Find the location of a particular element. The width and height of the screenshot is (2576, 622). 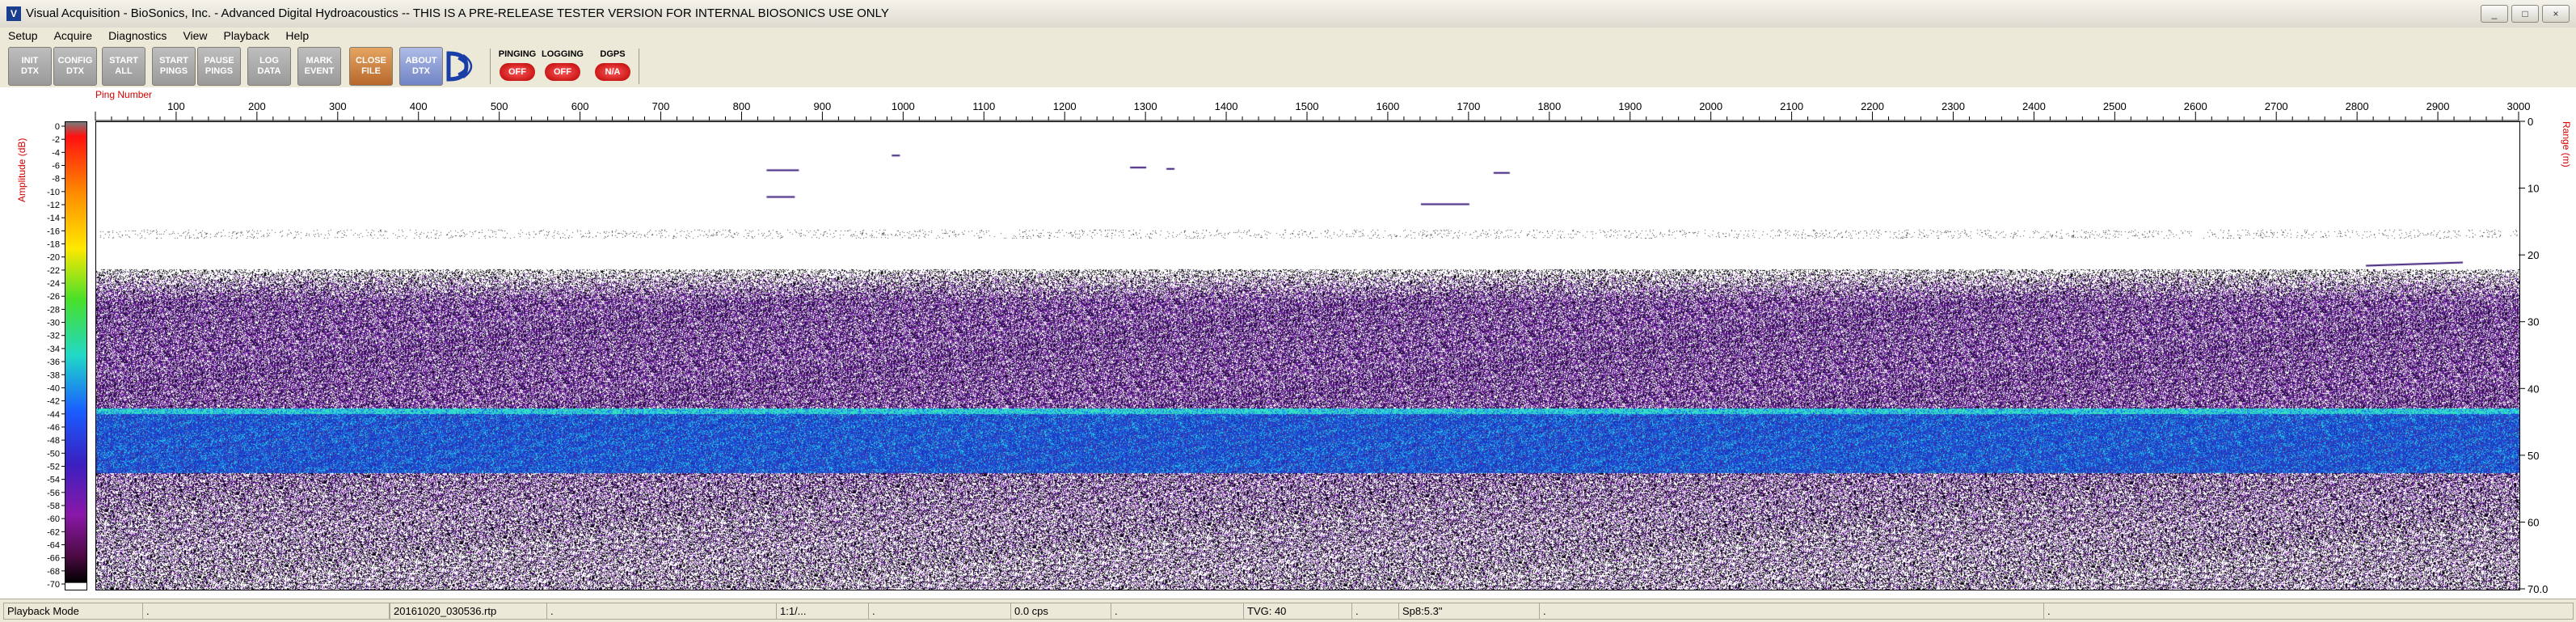

maximize-button: □ is located at coordinates (2525, 14).